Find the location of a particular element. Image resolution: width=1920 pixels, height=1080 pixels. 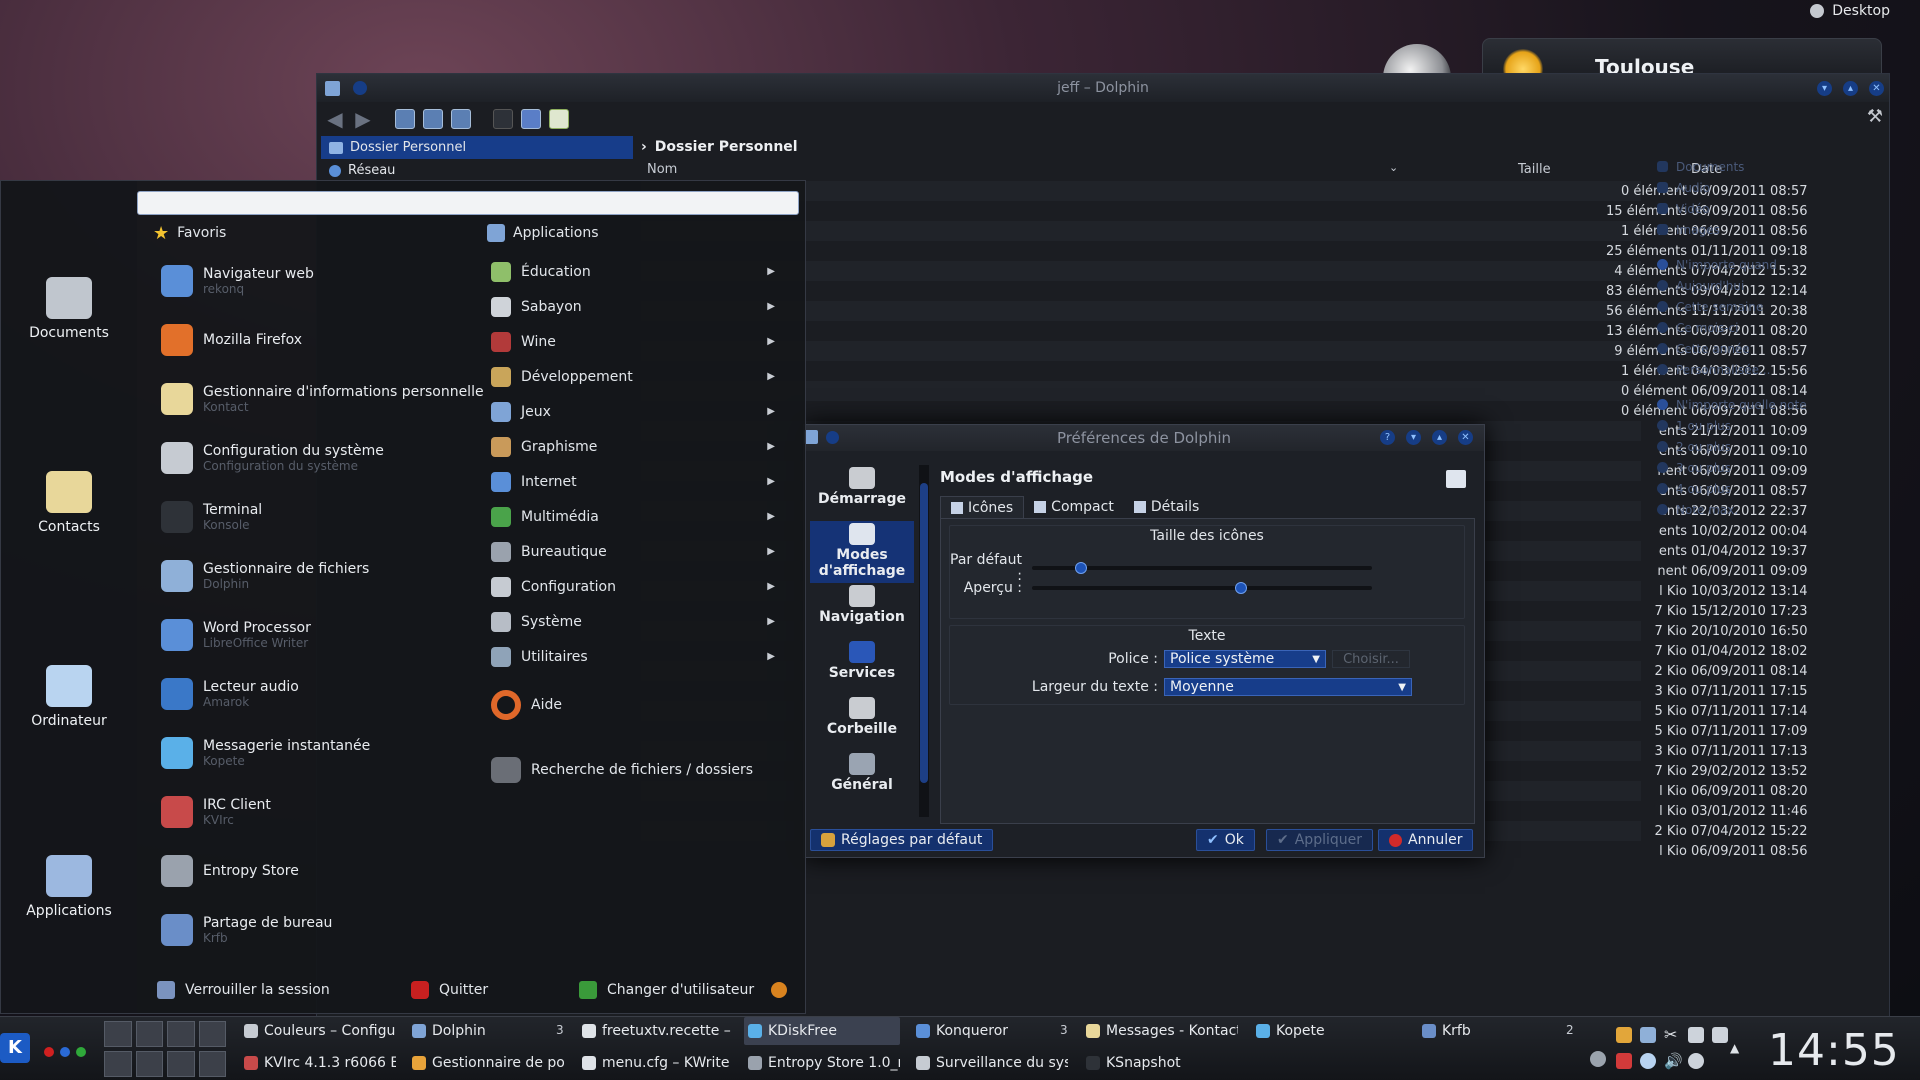

forward-arrow-icon: ▶ is located at coordinates (363, 119).